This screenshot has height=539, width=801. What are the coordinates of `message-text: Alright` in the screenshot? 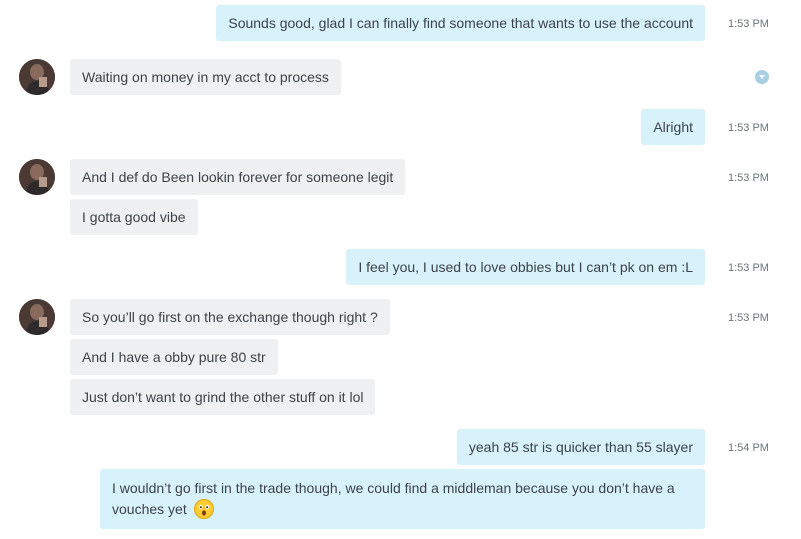 It's located at (673, 127).